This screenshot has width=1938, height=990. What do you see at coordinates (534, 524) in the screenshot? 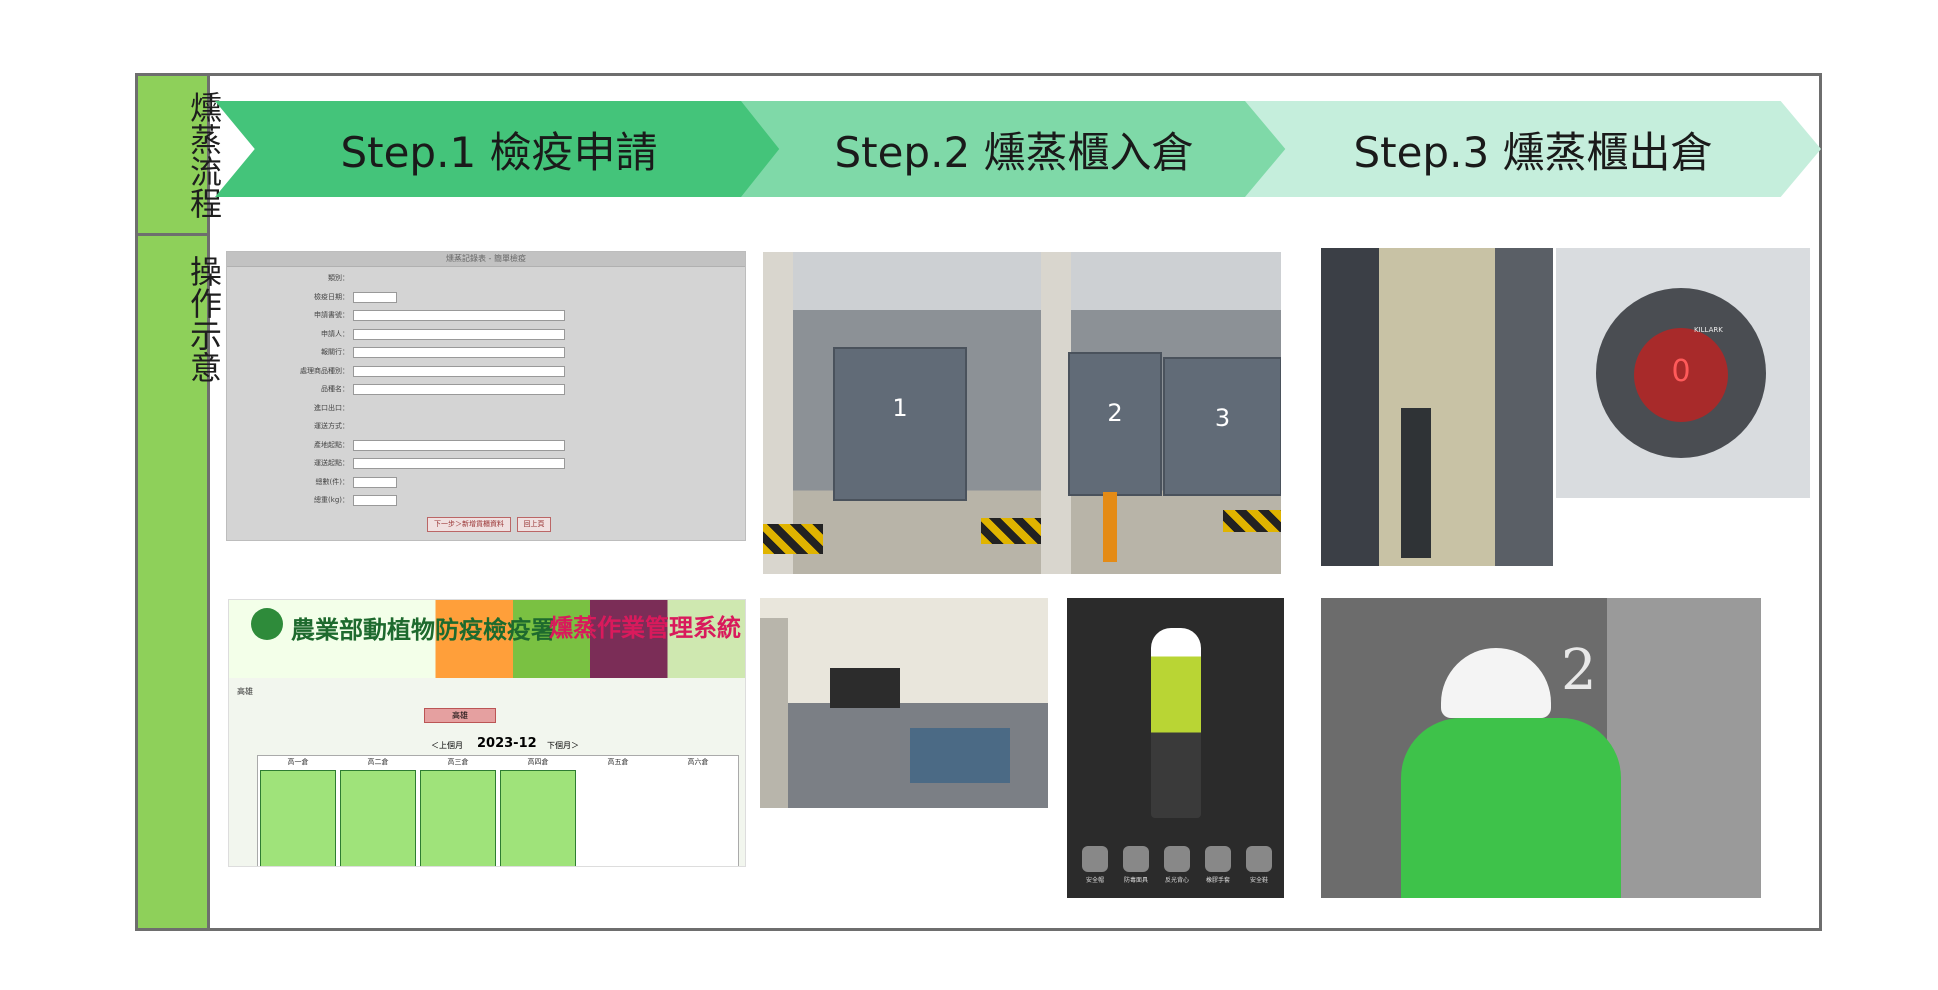
I see `back-button: 回上頁` at bounding box center [534, 524].